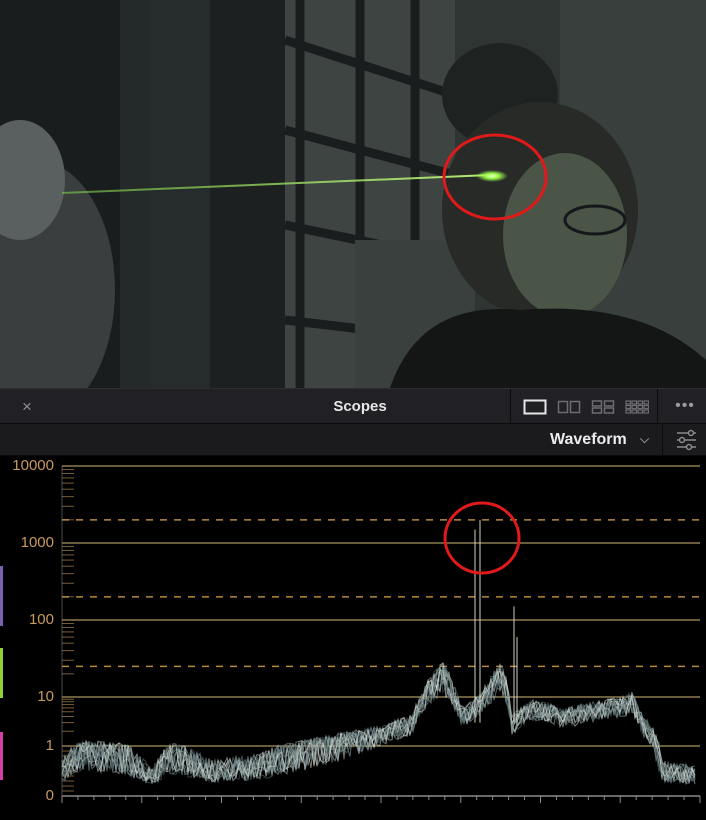  I want to click on two-up-layout-icon, so click(569, 407).